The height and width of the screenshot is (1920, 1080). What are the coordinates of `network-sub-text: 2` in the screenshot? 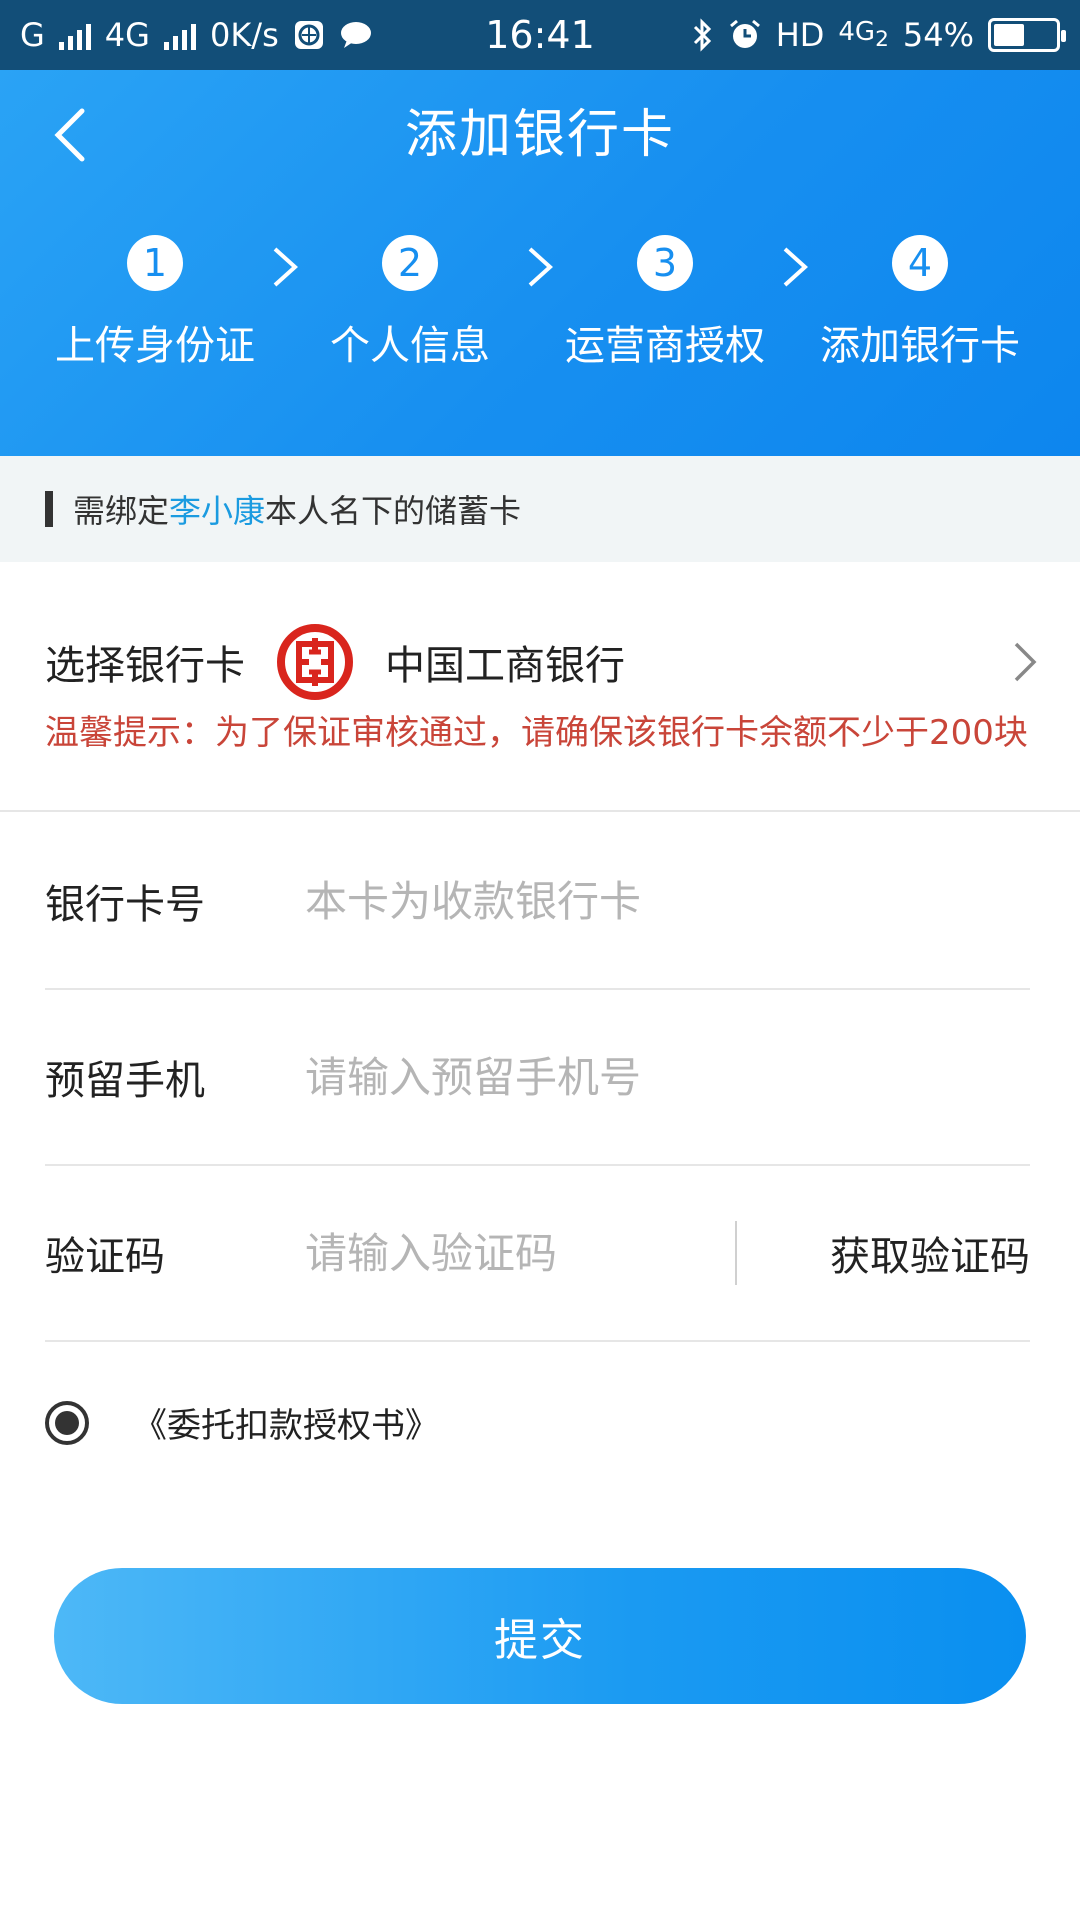 It's located at (882, 40).